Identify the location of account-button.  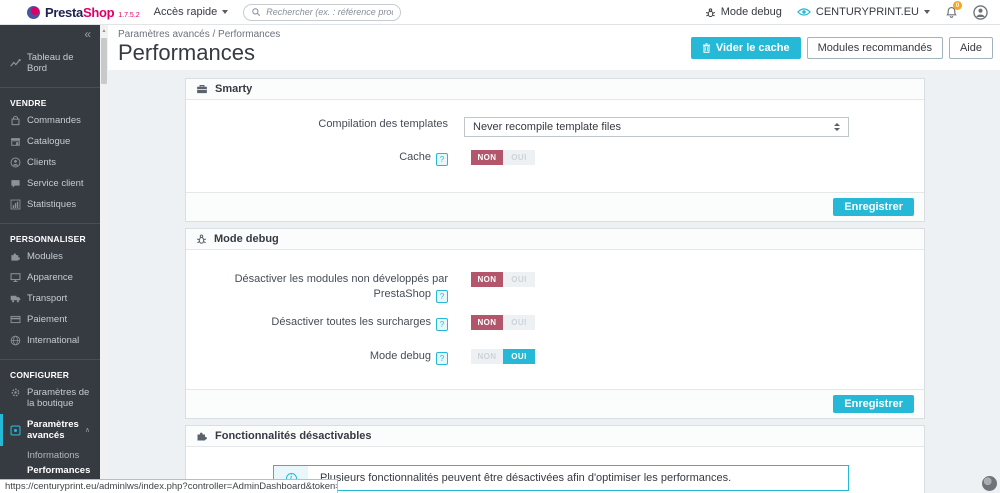
(980, 12).